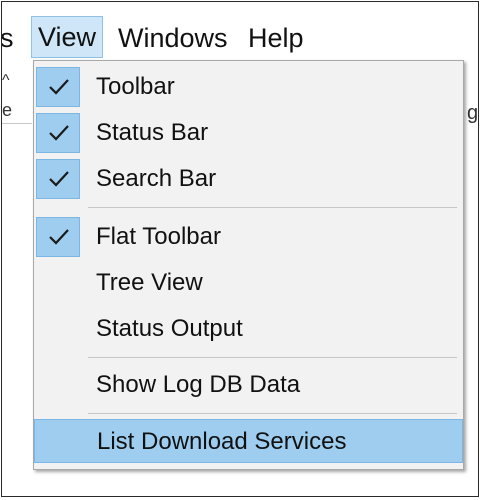 The width and height of the screenshot is (482, 500). I want to click on menu-item-label: Show Log DB Data, so click(198, 384).